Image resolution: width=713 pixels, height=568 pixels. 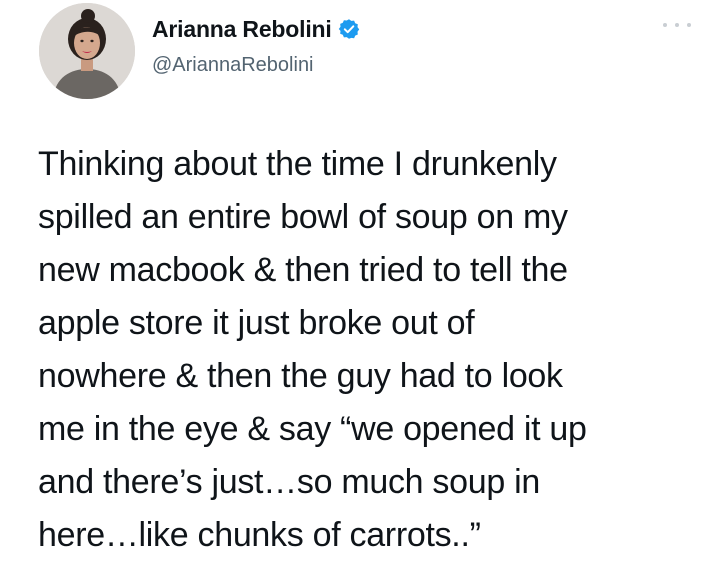 I want to click on author-name-row: Arianna Rebolini, so click(x=256, y=29).